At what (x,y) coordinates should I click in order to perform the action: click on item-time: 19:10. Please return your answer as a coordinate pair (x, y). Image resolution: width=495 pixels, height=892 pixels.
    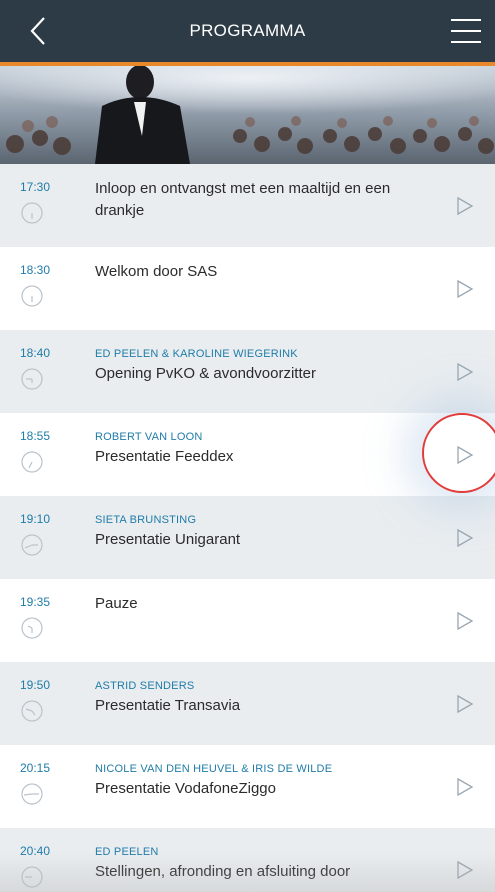
    Looking at the image, I should click on (35, 519).